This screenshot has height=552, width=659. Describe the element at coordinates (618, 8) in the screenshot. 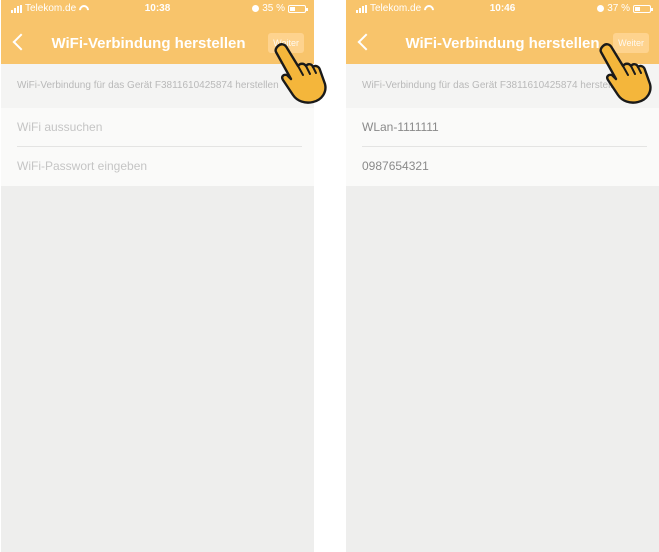

I see `battery-percent: 37 %` at that location.